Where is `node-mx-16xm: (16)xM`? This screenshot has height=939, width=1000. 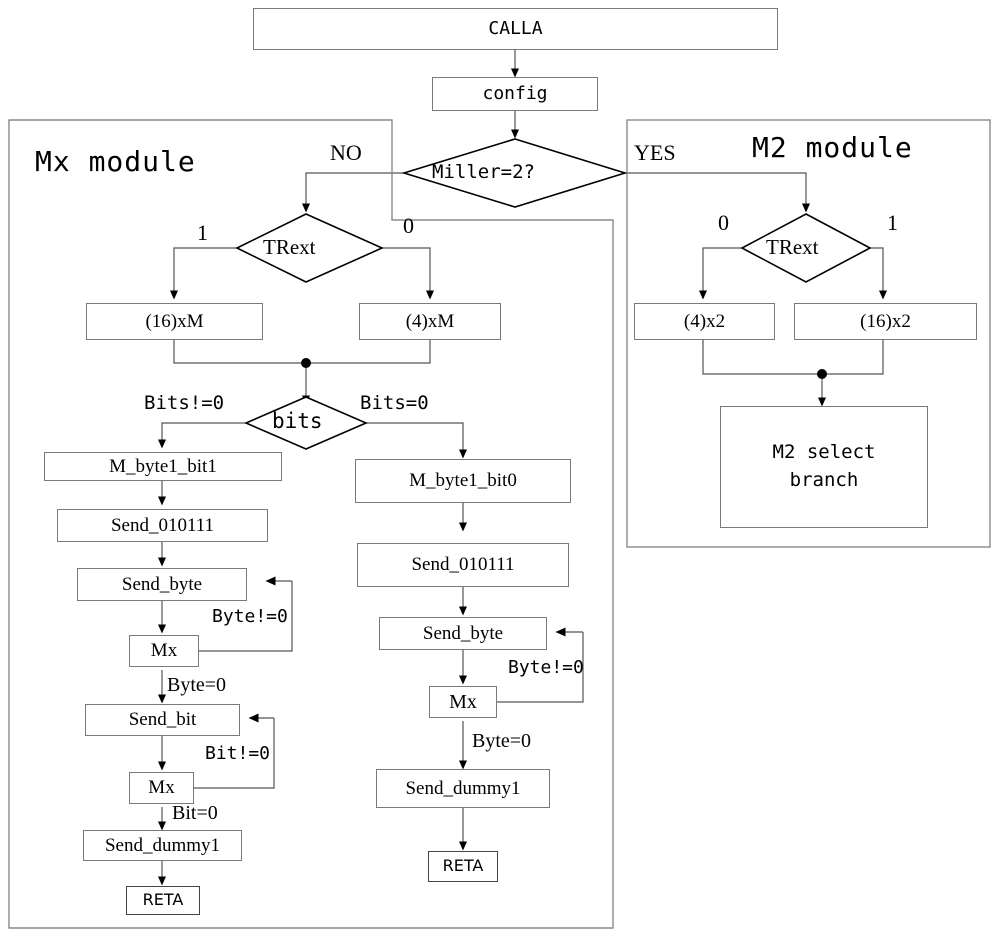 node-mx-16xm: (16)xM is located at coordinates (174, 321).